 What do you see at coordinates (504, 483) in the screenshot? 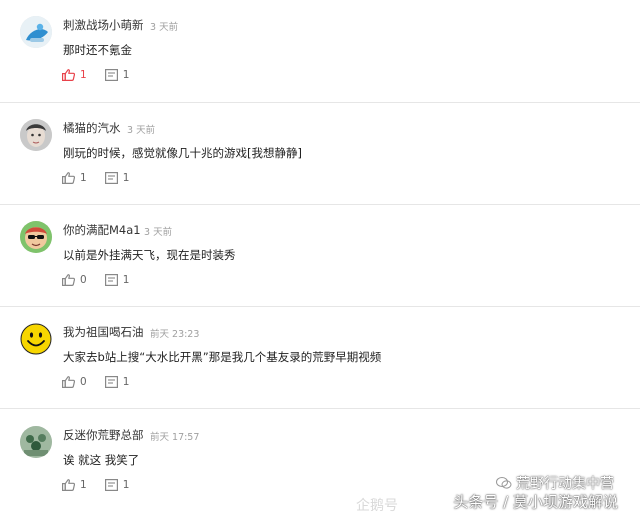
I see `wechat-icon` at bounding box center [504, 483].